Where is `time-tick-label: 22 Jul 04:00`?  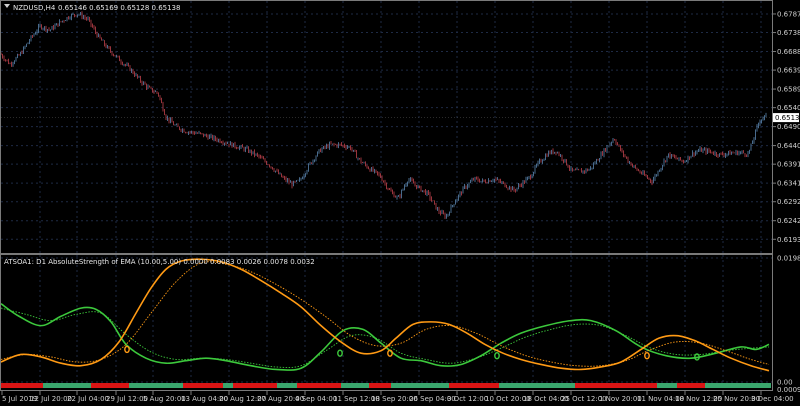
time-tick-label: 22 Jul 04:00 is located at coordinates (88, 399).